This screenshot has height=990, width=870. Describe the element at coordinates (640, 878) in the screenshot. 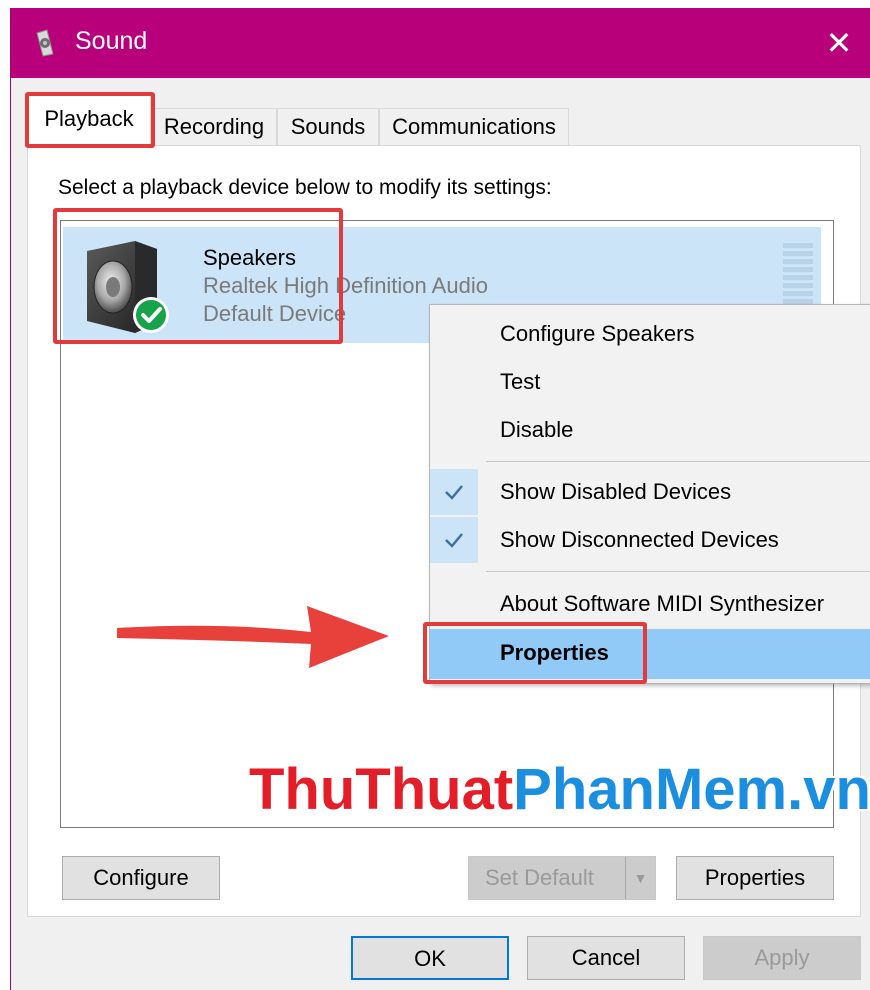

I see `chevron-down-icon: ▼` at that location.